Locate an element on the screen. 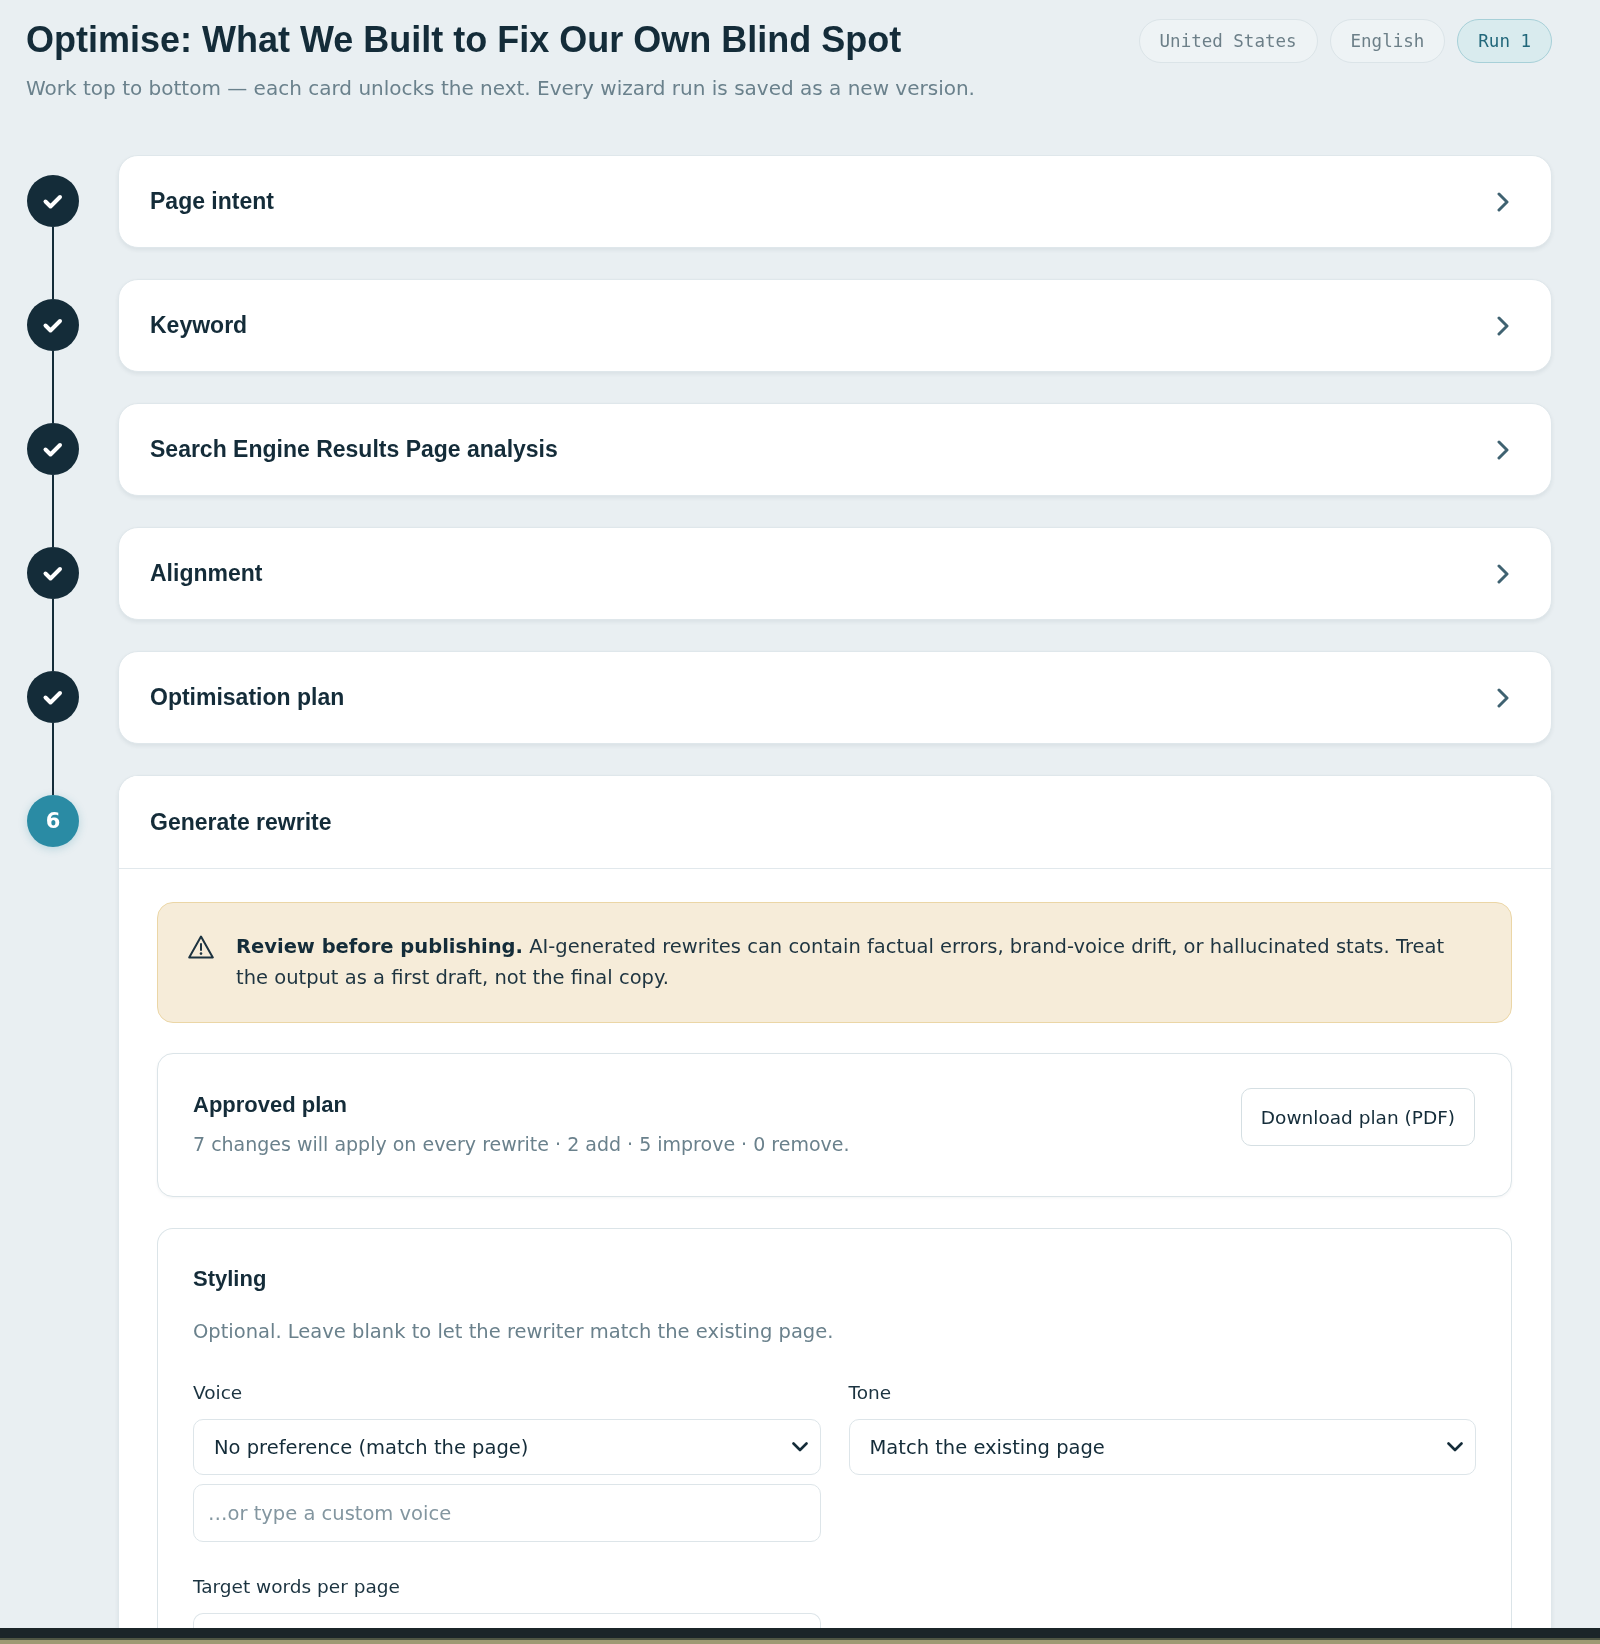 This screenshot has height=1644, width=1600. step-card: Page intent is located at coordinates (835, 201).